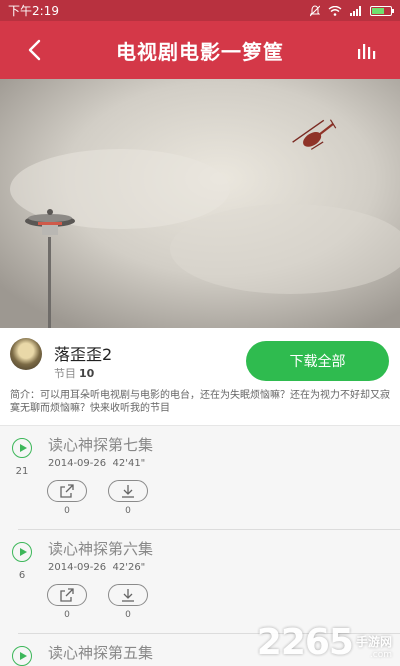  Describe the element at coordinates (129, 567) in the screenshot. I see `episode-duration: 42'26"` at that location.